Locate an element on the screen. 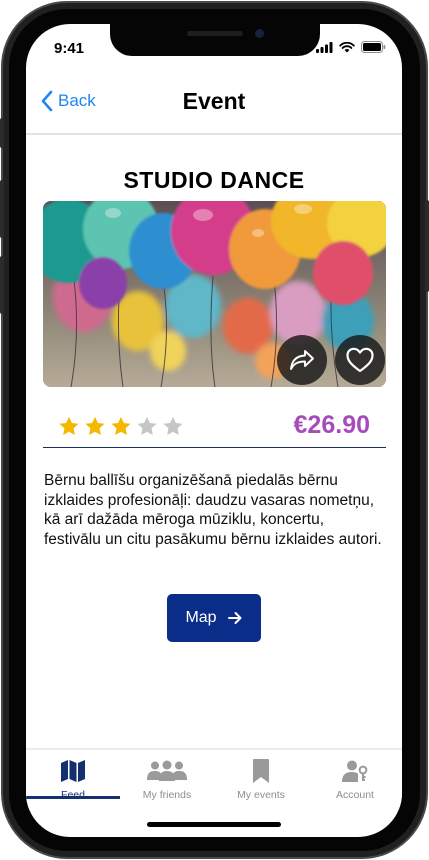 This screenshot has width=429, height=860. tab-label: My events is located at coordinates (261, 795).